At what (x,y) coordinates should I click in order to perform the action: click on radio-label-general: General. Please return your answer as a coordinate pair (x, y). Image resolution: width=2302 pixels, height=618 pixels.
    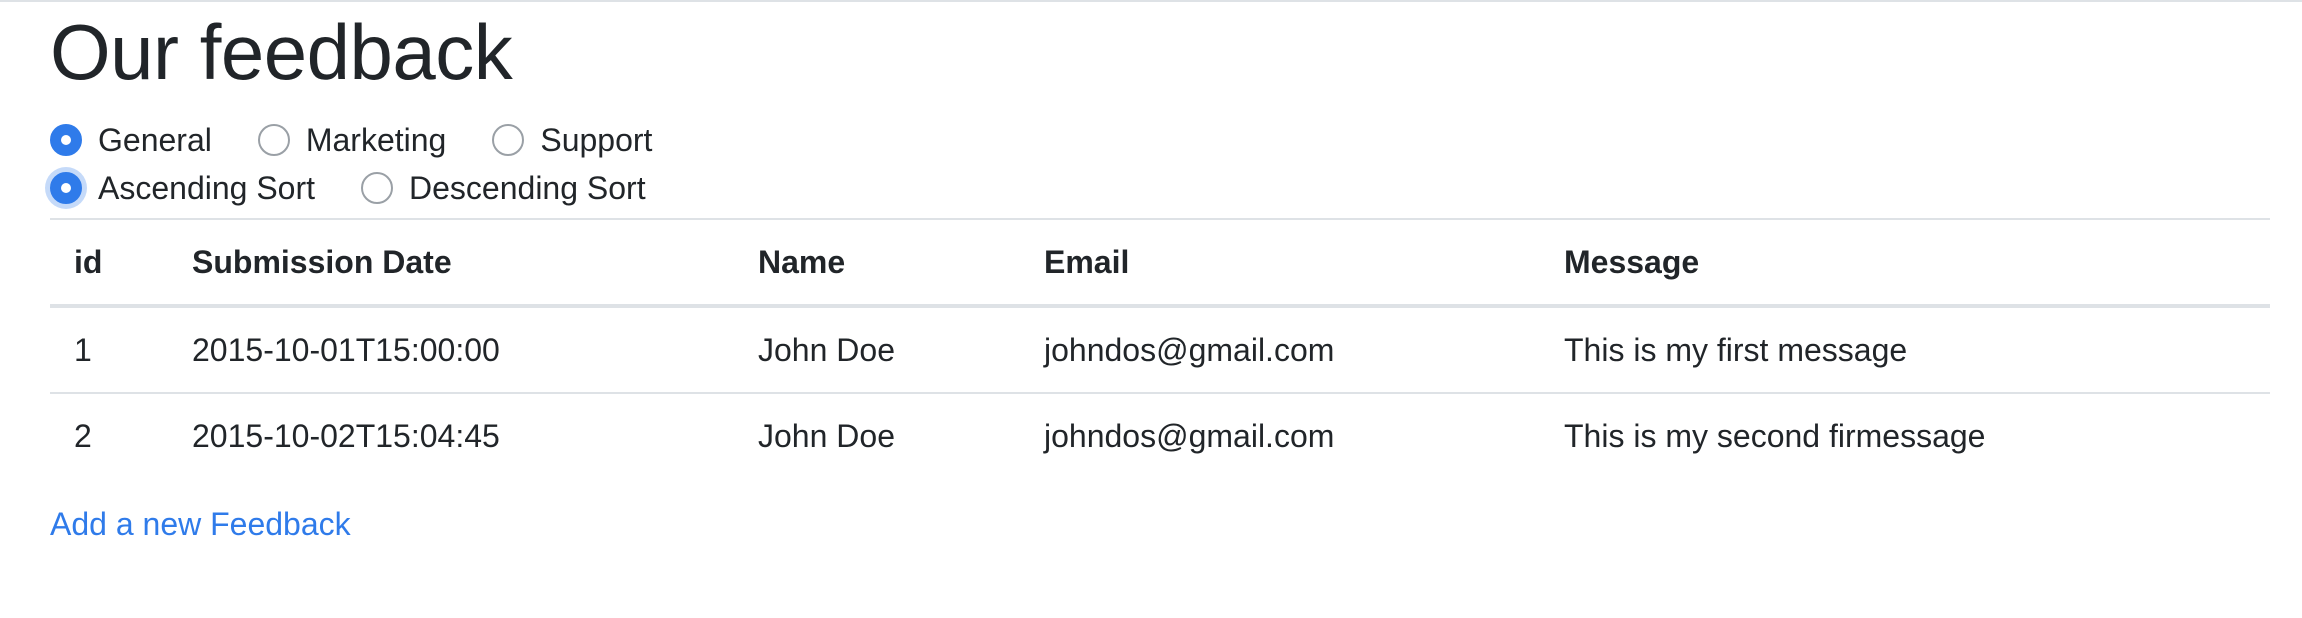
    Looking at the image, I should click on (155, 140).